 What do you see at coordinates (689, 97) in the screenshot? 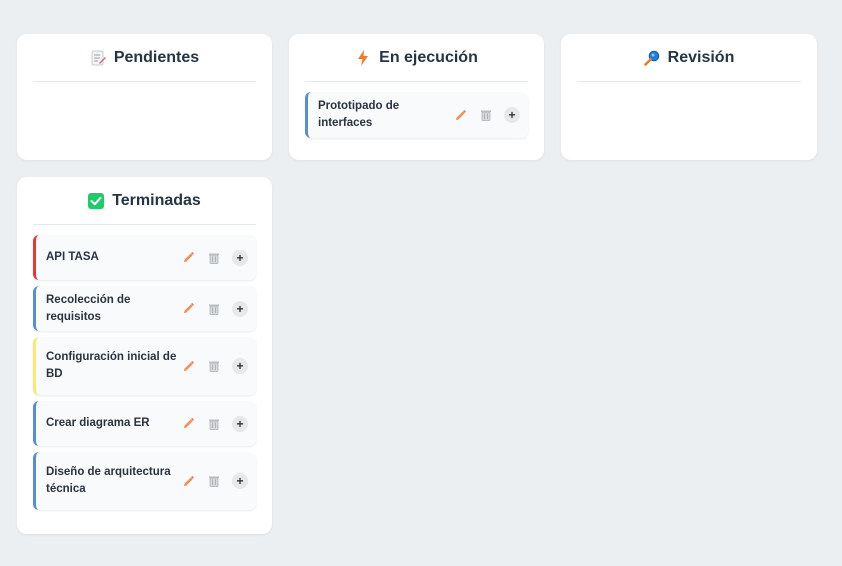
I see `column-revision: Revisión` at bounding box center [689, 97].